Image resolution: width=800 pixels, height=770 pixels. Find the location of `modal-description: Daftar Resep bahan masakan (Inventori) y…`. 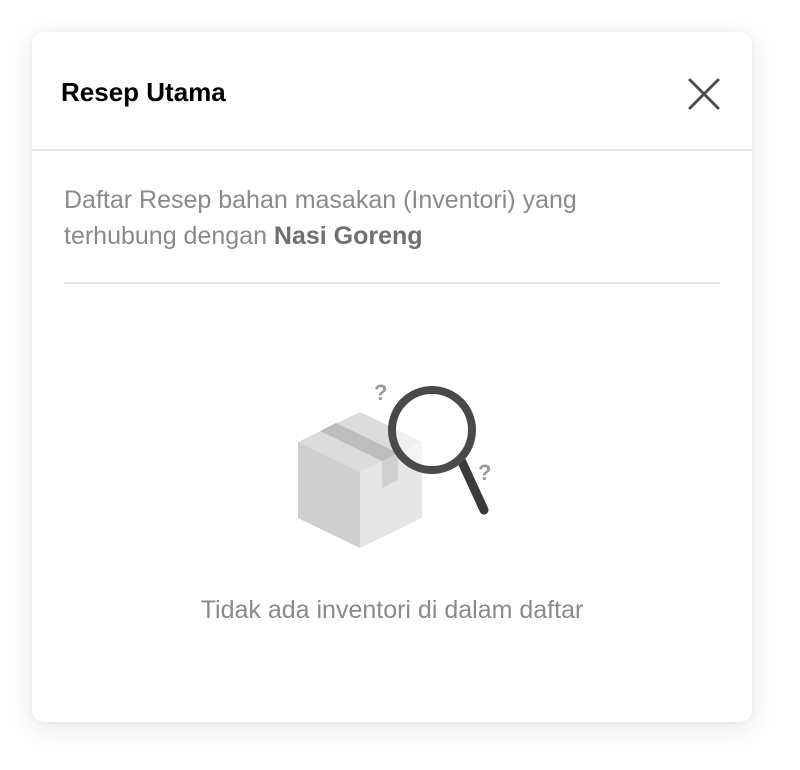

modal-description: Daftar Resep bahan masakan (Inventori) y… is located at coordinates (374, 218).